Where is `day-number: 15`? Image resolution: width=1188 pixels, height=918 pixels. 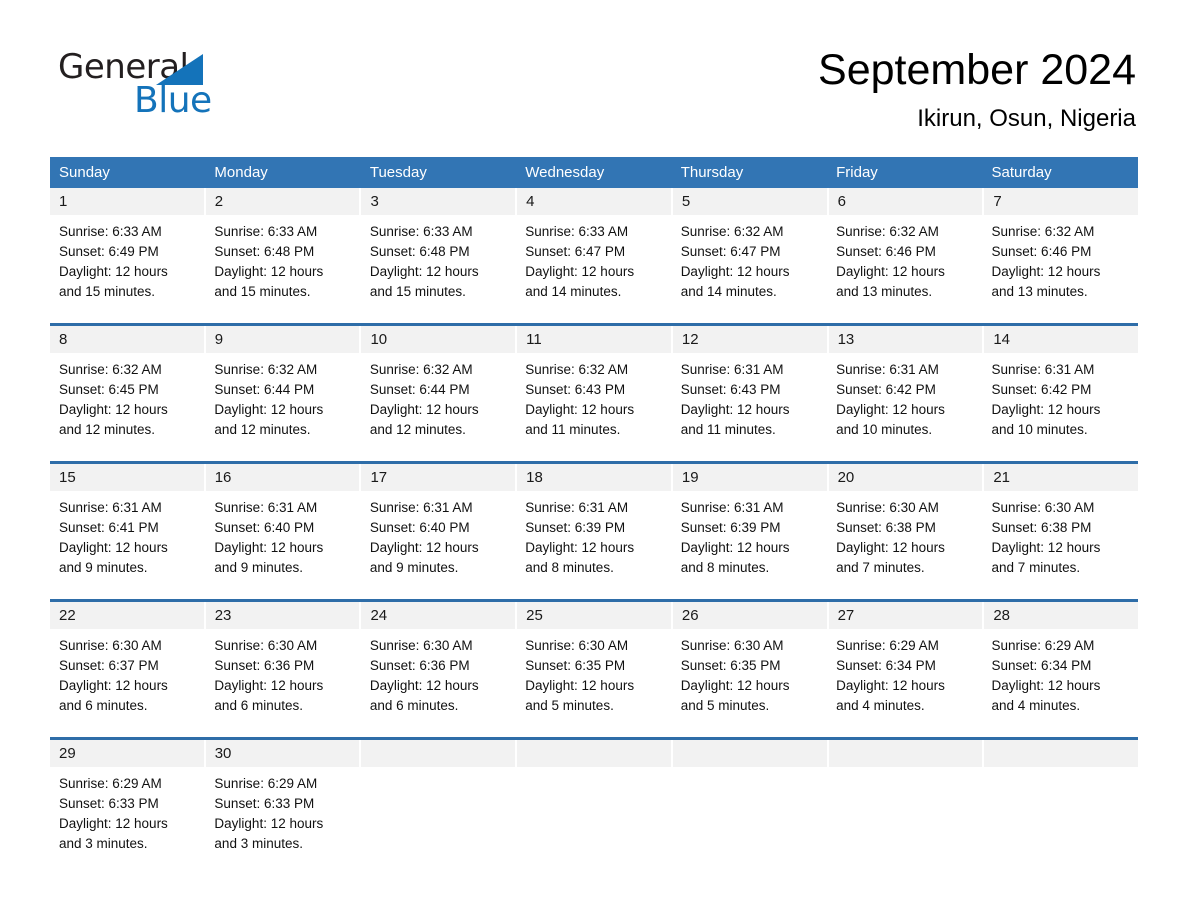 day-number: 15 is located at coordinates (128, 477).